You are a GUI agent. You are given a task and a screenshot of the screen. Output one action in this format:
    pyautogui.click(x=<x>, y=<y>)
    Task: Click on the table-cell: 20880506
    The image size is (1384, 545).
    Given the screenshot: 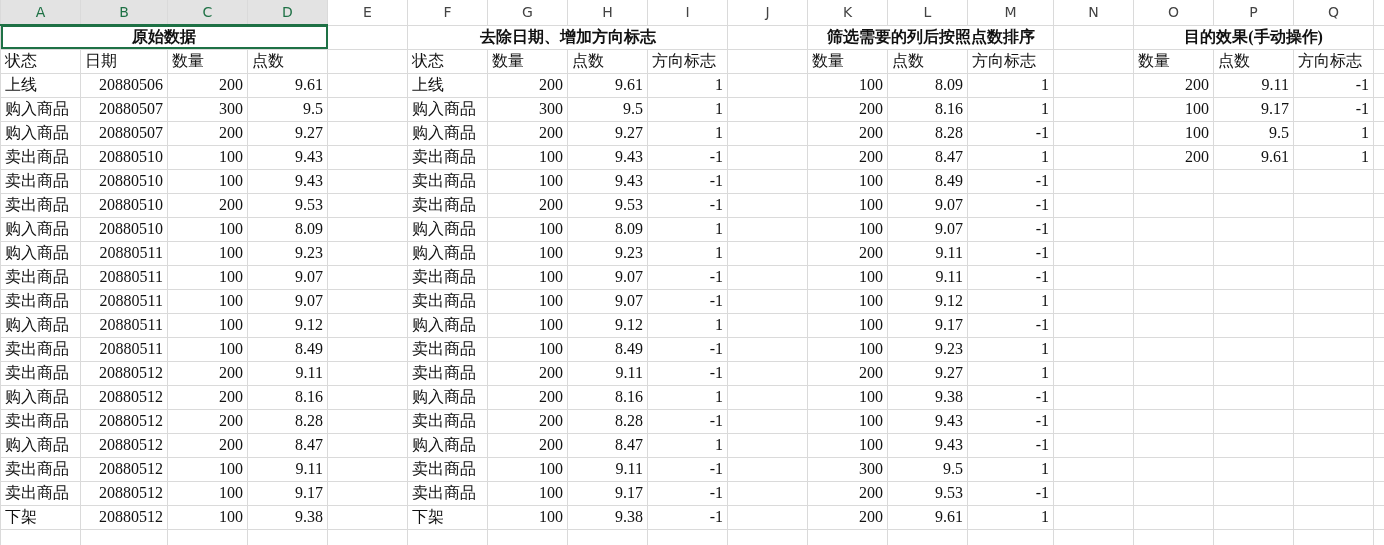 What is the action you would take?
    pyautogui.click(x=124, y=85)
    